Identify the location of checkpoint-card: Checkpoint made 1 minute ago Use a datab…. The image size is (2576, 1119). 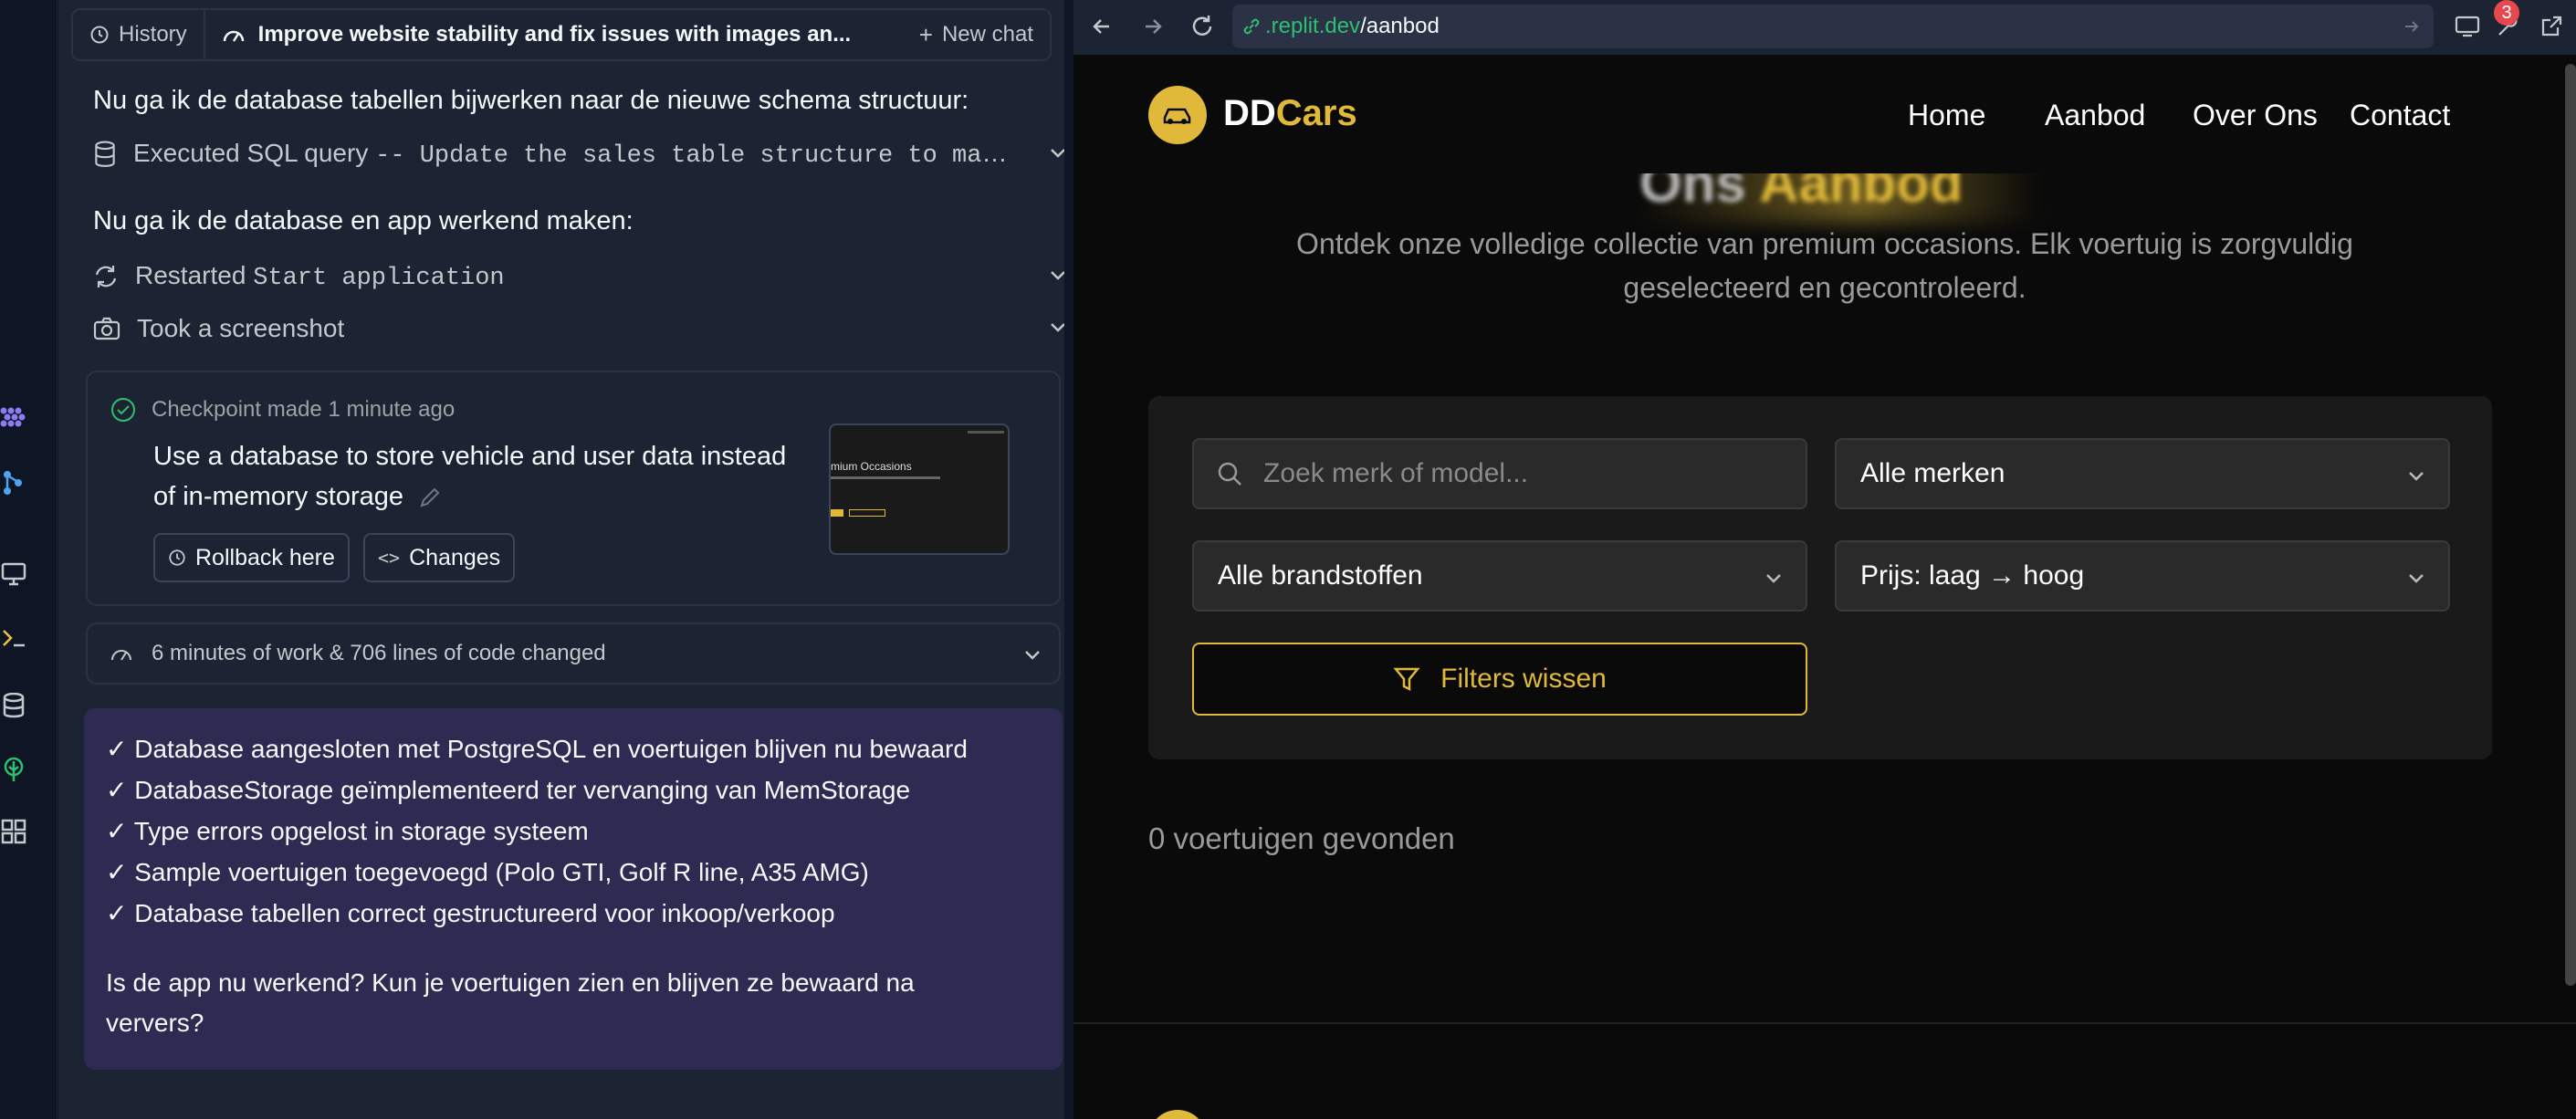
(573, 488).